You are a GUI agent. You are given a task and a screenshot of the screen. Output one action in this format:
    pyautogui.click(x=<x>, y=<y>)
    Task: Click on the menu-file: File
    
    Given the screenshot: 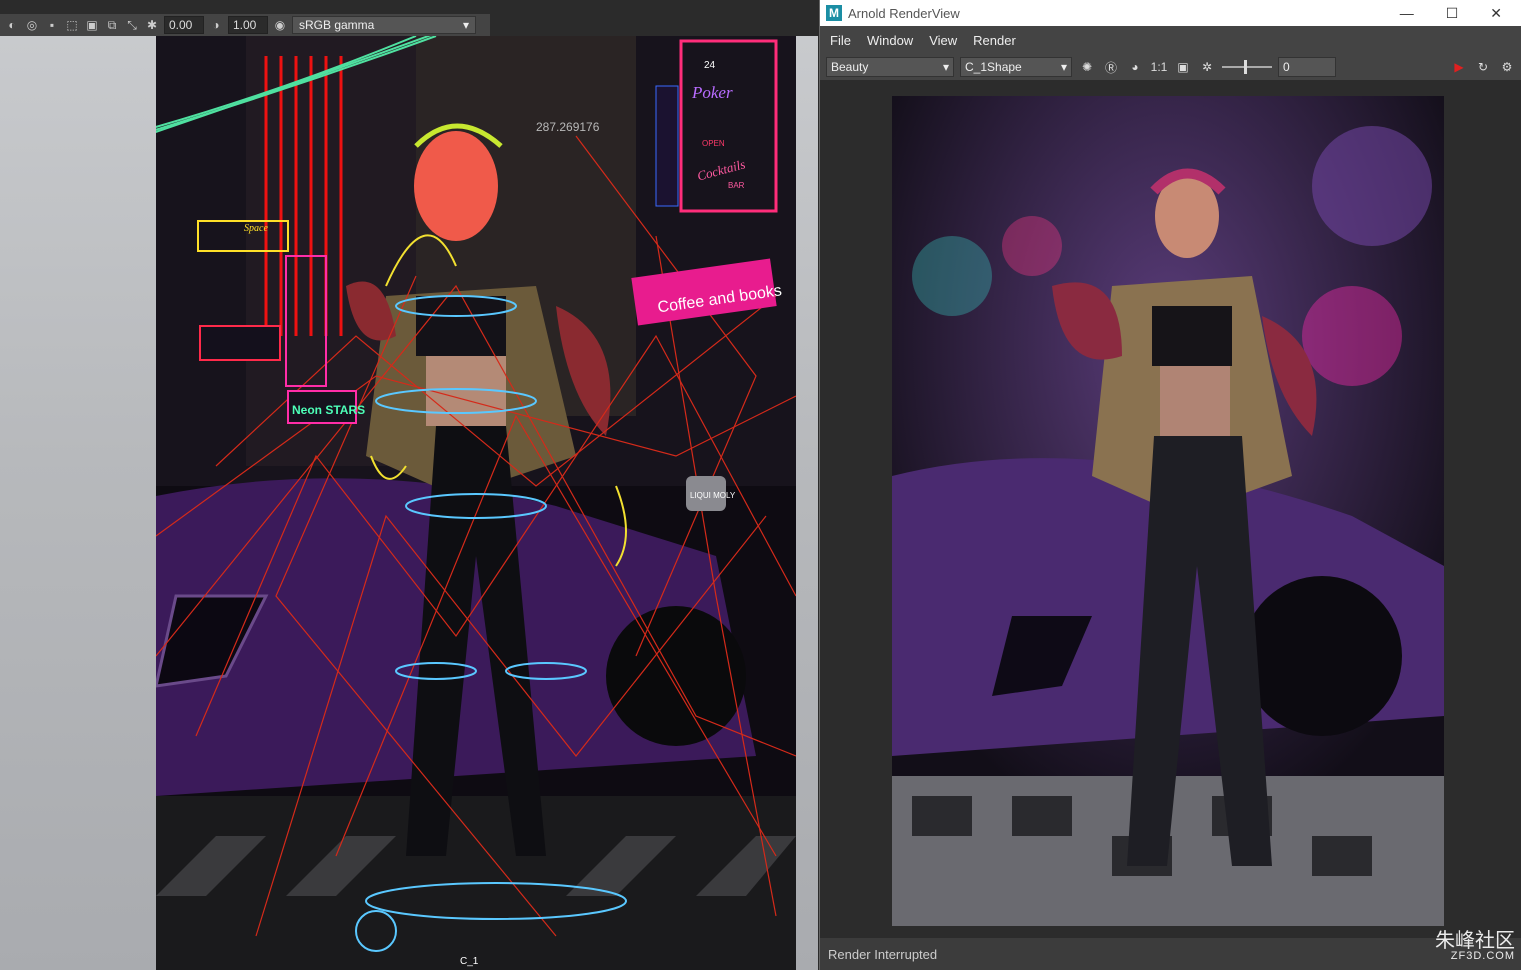 What is the action you would take?
    pyautogui.click(x=840, y=40)
    